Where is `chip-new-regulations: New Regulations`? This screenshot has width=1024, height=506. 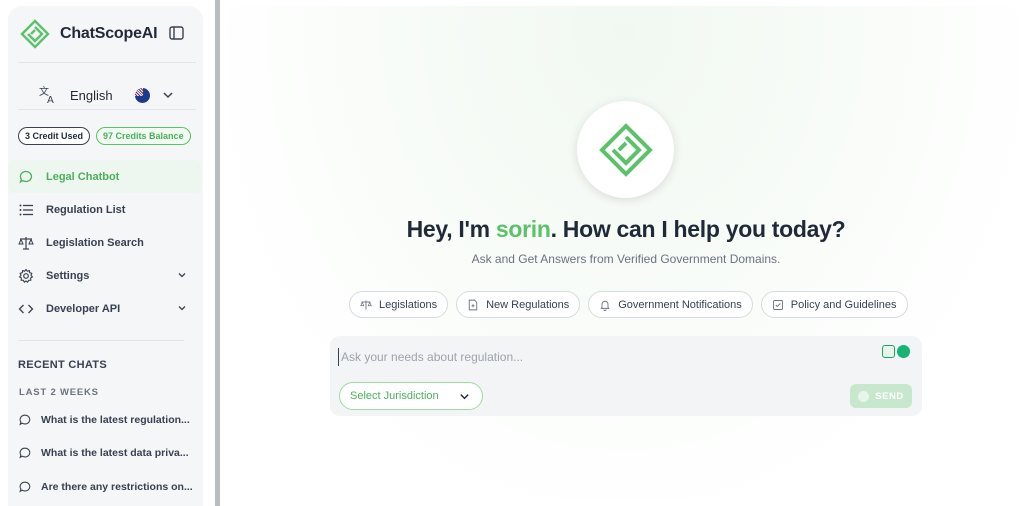
chip-new-regulations: New Regulations is located at coordinates (518, 304).